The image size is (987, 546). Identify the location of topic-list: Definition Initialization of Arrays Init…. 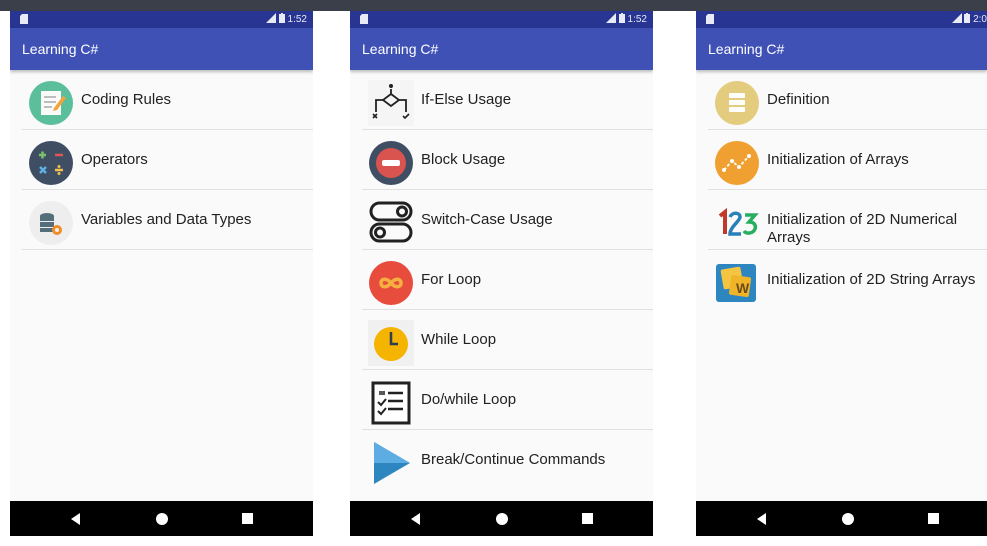
(841, 190).